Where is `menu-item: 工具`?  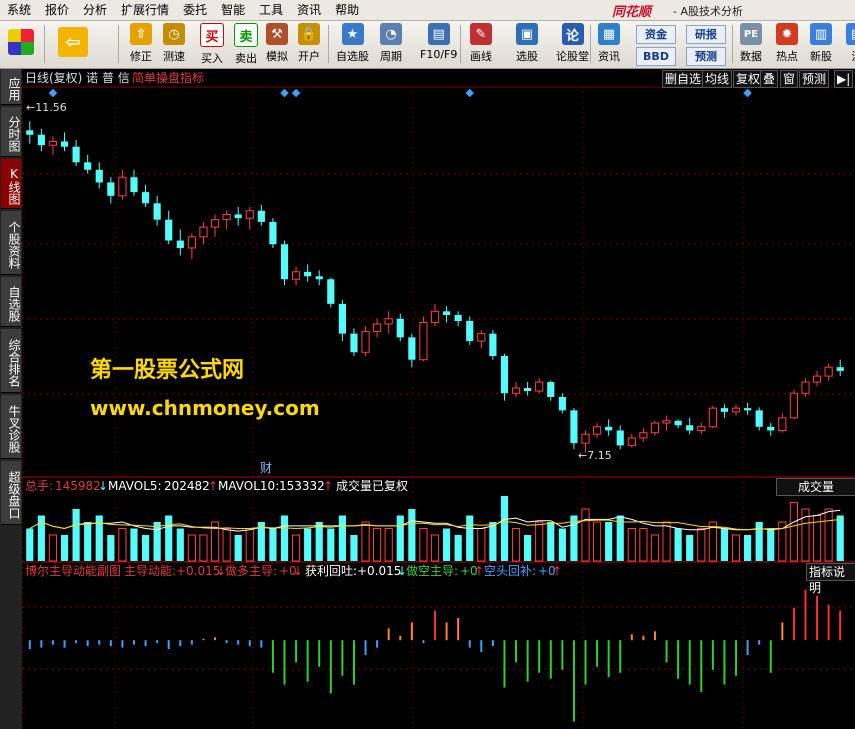 menu-item: 工具 is located at coordinates (271, 10).